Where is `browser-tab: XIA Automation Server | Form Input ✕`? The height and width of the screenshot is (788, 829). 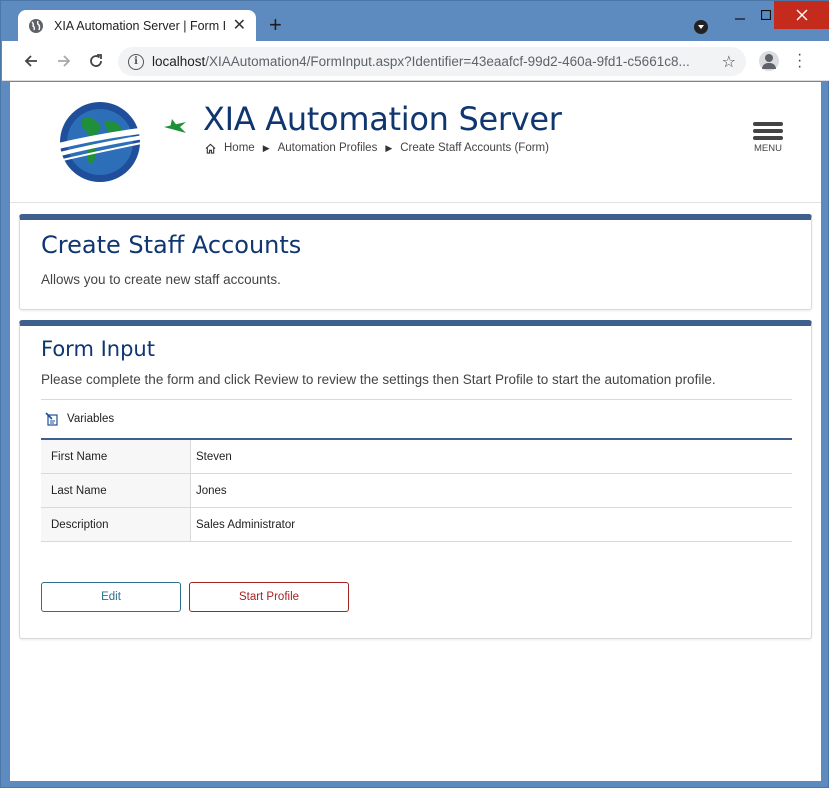 browser-tab: XIA Automation Server | Form Input ✕ is located at coordinates (137, 25).